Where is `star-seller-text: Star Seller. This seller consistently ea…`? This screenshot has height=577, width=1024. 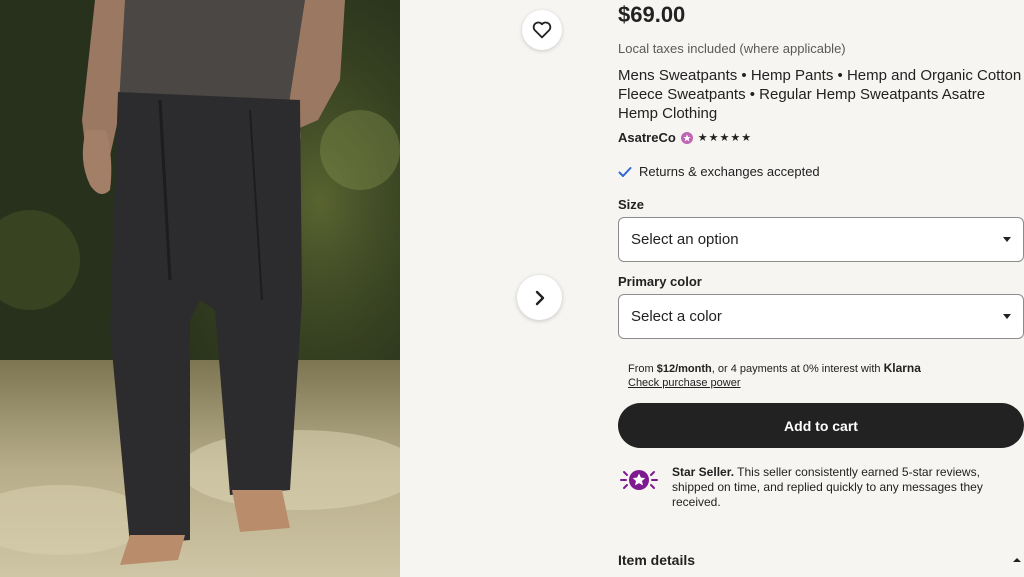
star-seller-text: Star Seller. This seller consistently ea… is located at coordinates (847, 487).